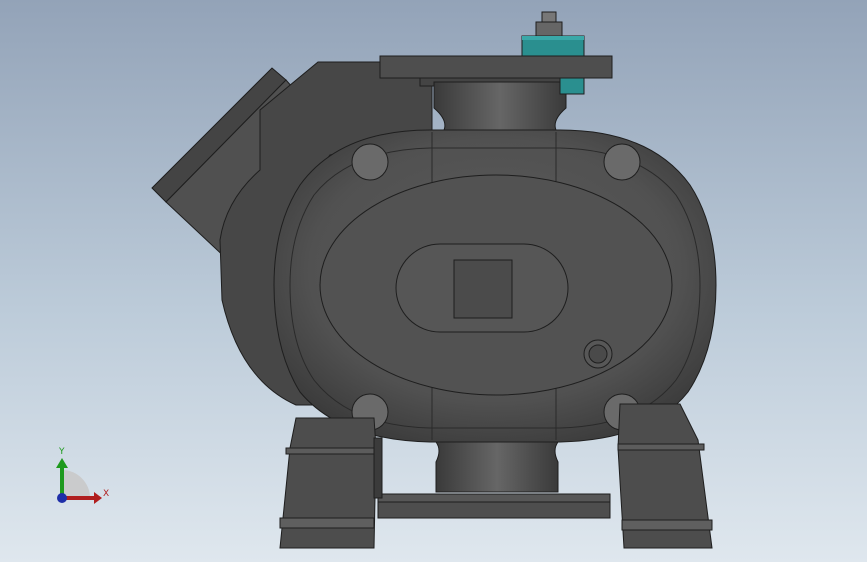 This screenshot has height=562, width=867. Describe the element at coordinates (331, 483) in the screenshot. I see `left-foot` at that location.